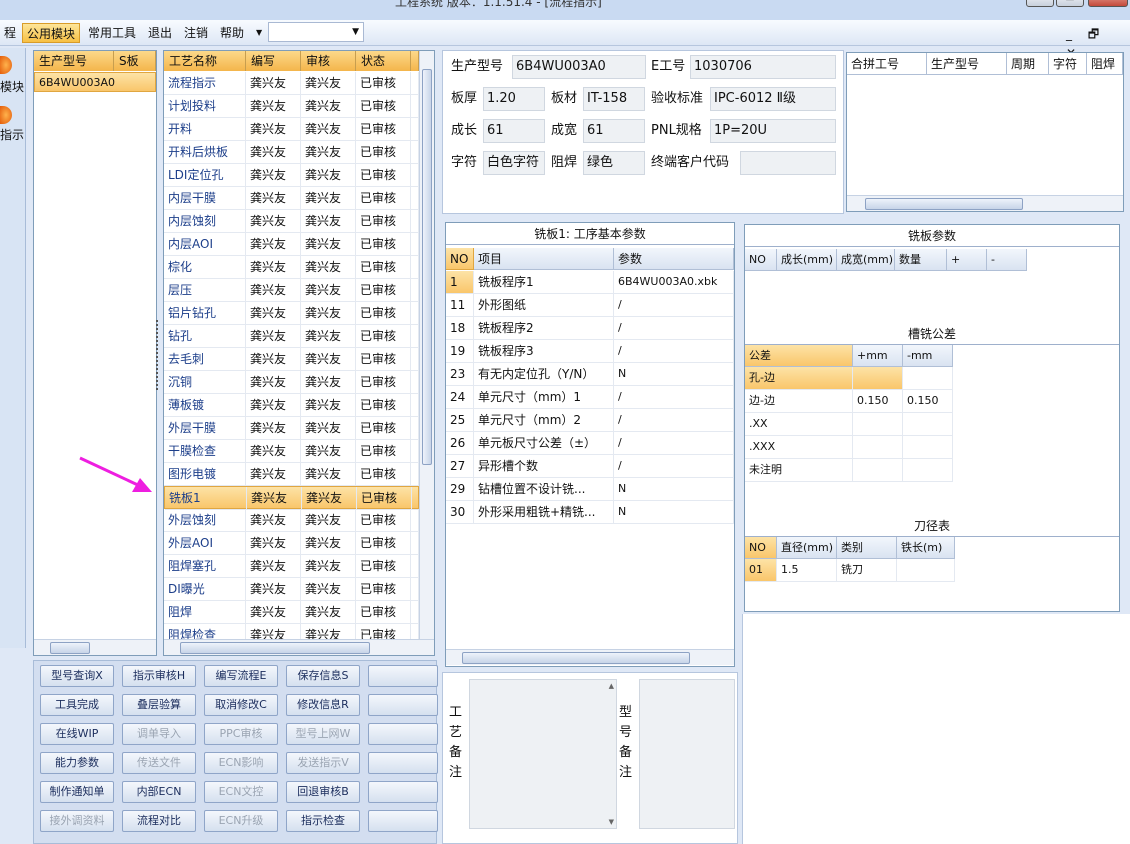  I want to click on model-row: 6B4WU003A0, so click(95, 82).